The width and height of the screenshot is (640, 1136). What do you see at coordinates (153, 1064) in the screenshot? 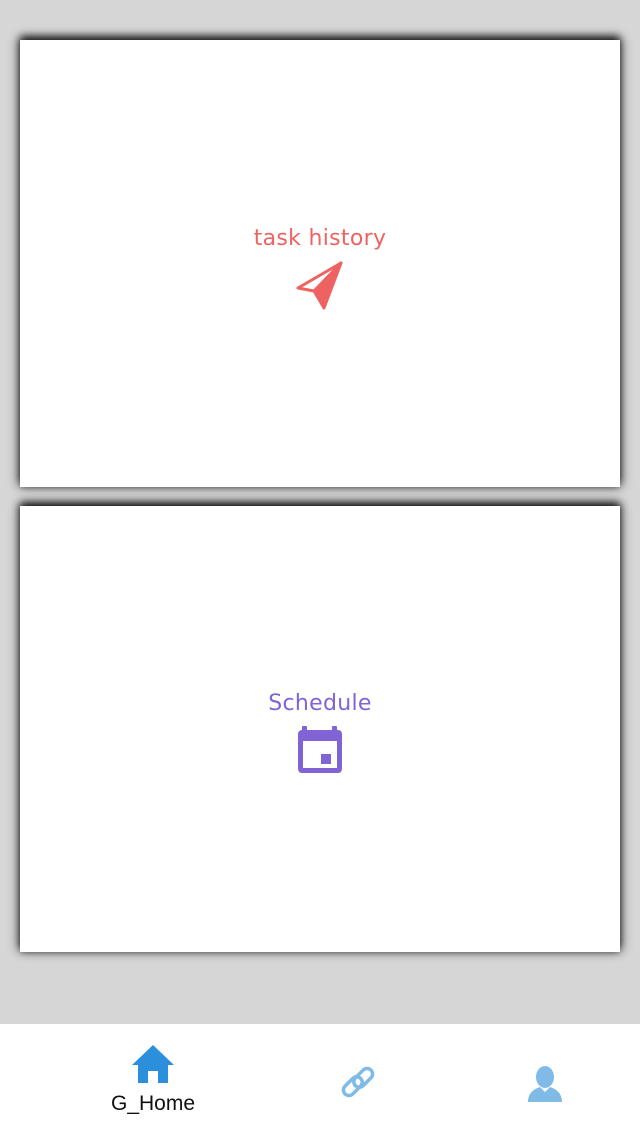
I see `home-icon` at bounding box center [153, 1064].